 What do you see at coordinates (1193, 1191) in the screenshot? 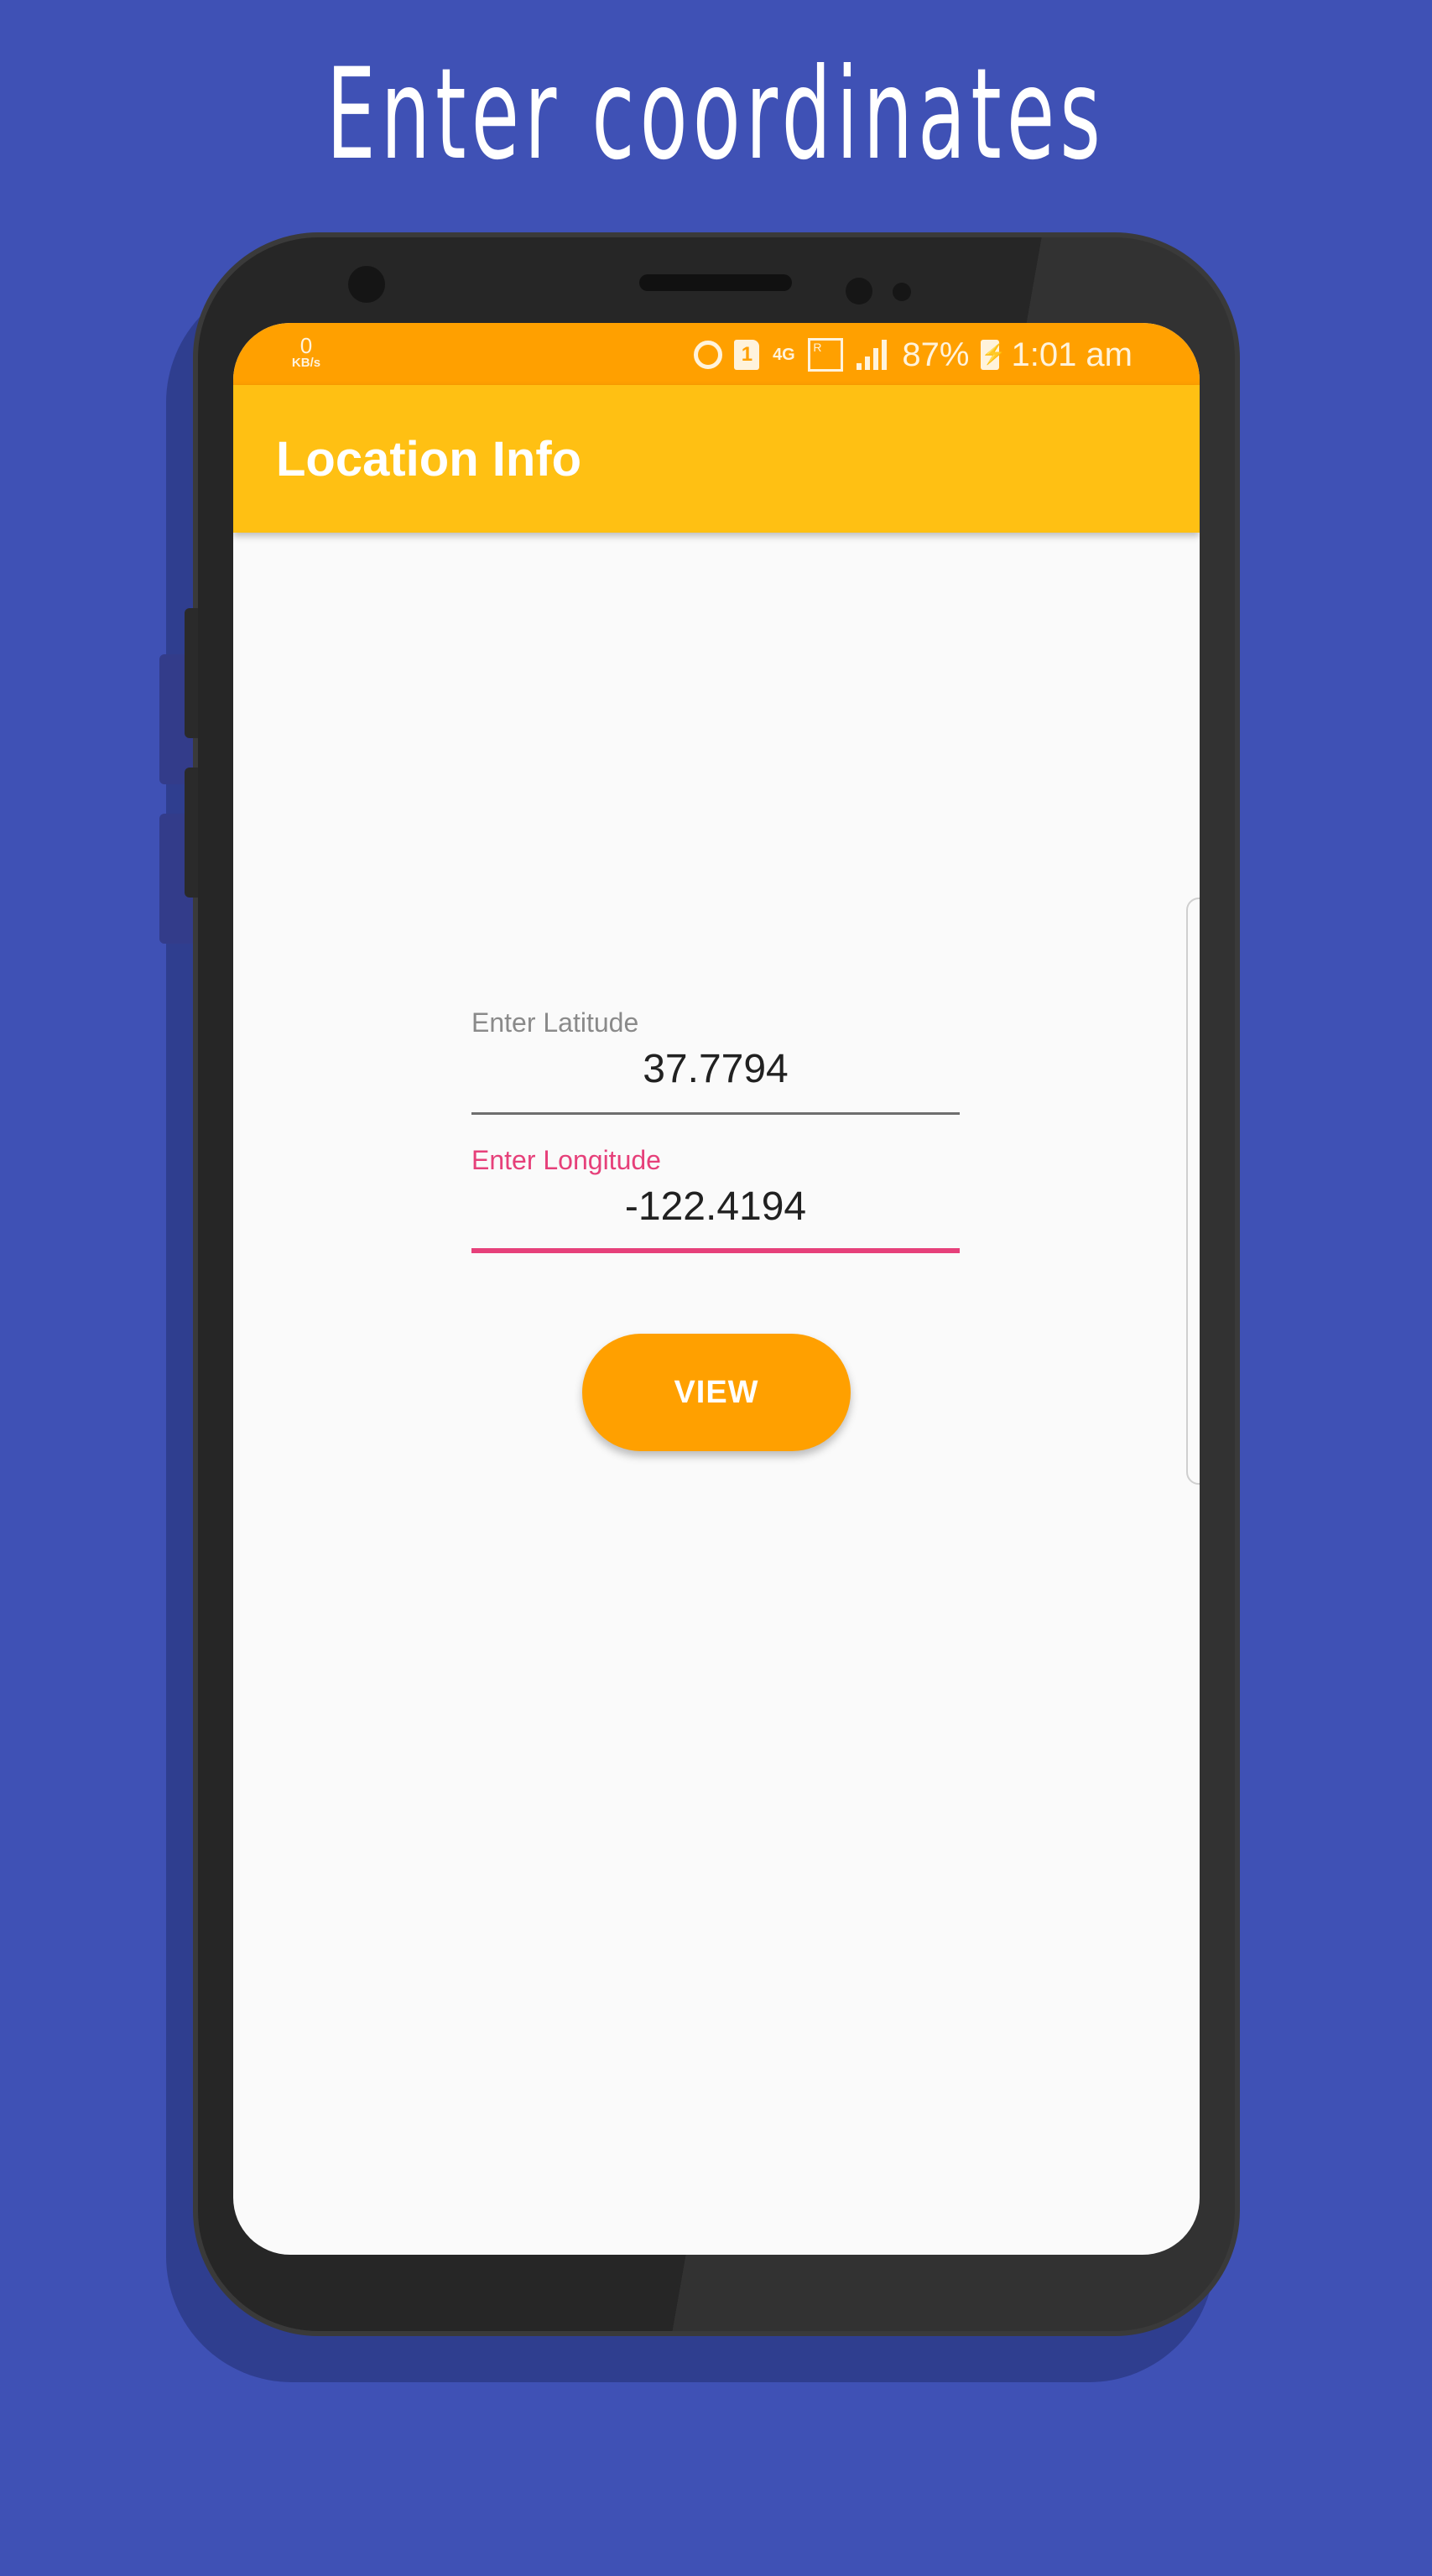
I see `edge-panel-handle` at bounding box center [1193, 1191].